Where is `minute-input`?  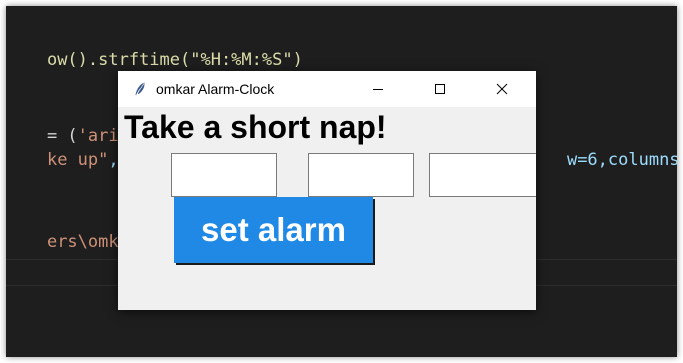
minute-input is located at coordinates (361, 175).